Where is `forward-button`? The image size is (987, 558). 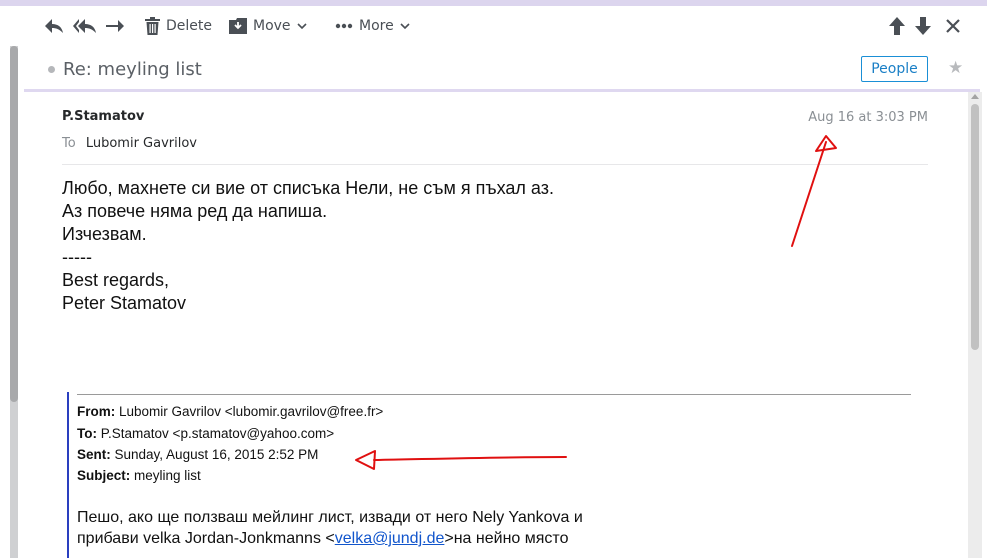
forward-button is located at coordinates (115, 26).